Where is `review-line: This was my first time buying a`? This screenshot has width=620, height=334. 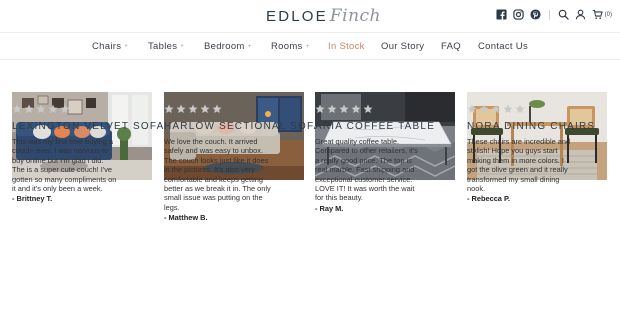
review-line: This was my first time buying a is located at coordinates (63, 141).